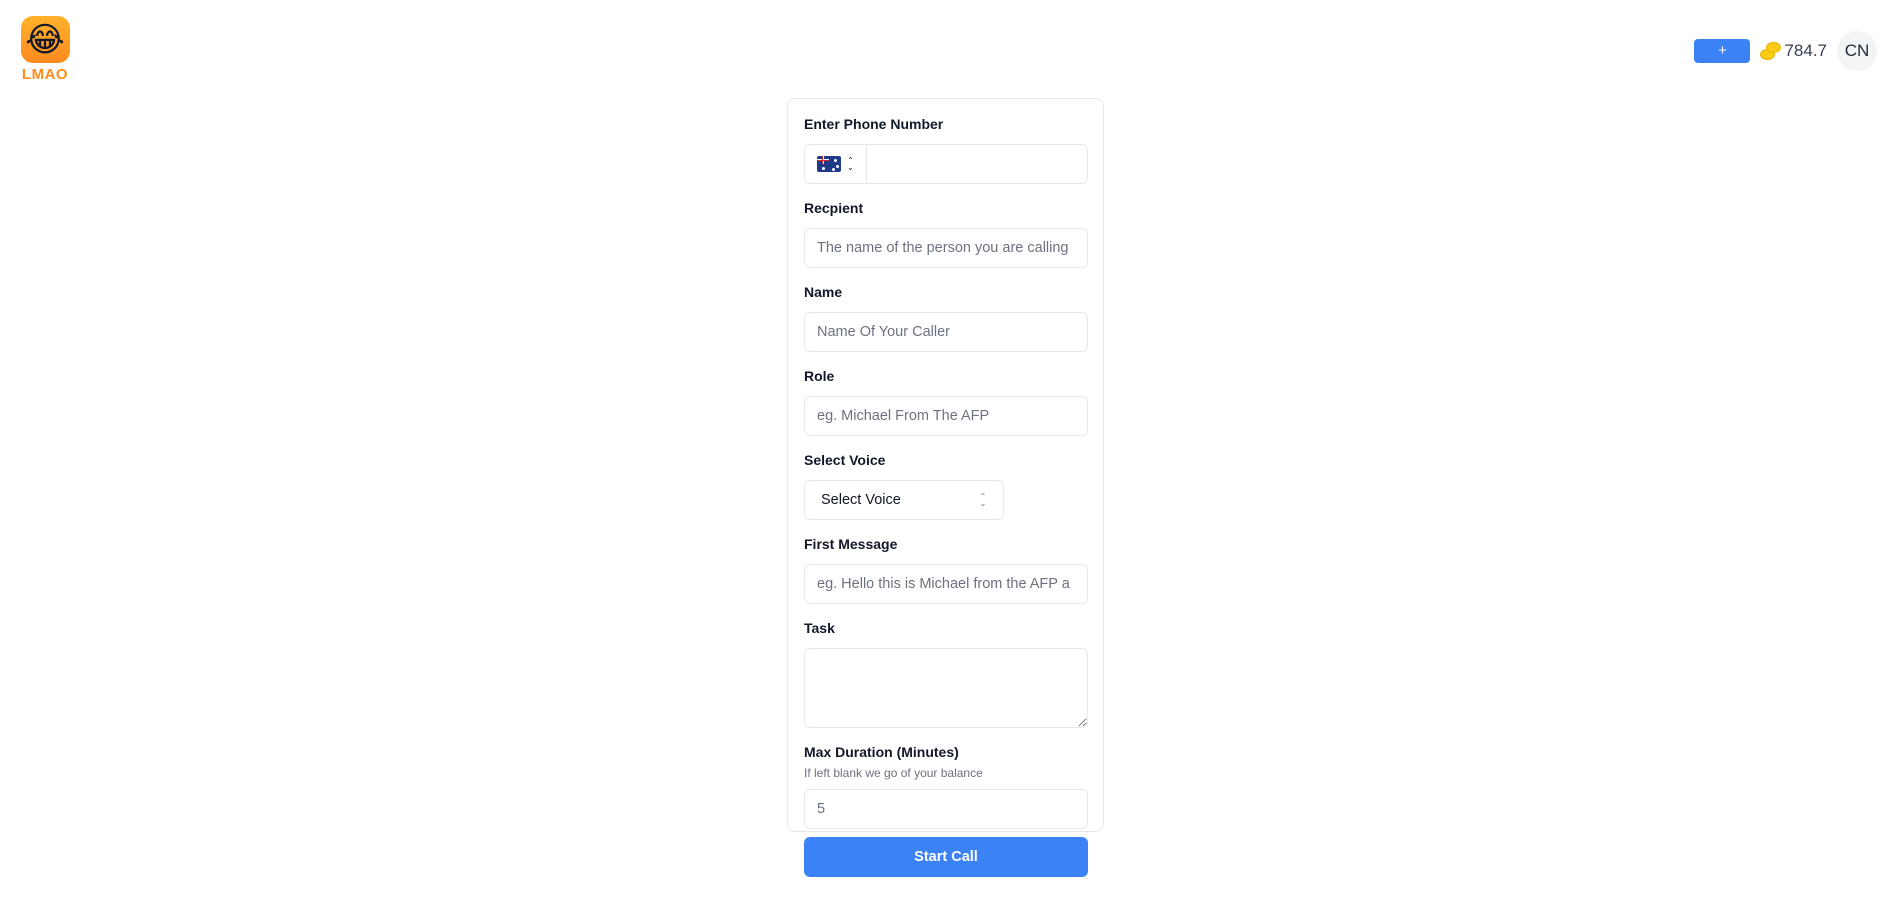  What do you see at coordinates (1805, 50) in the screenshot?
I see `balance-value: 784.7` at bounding box center [1805, 50].